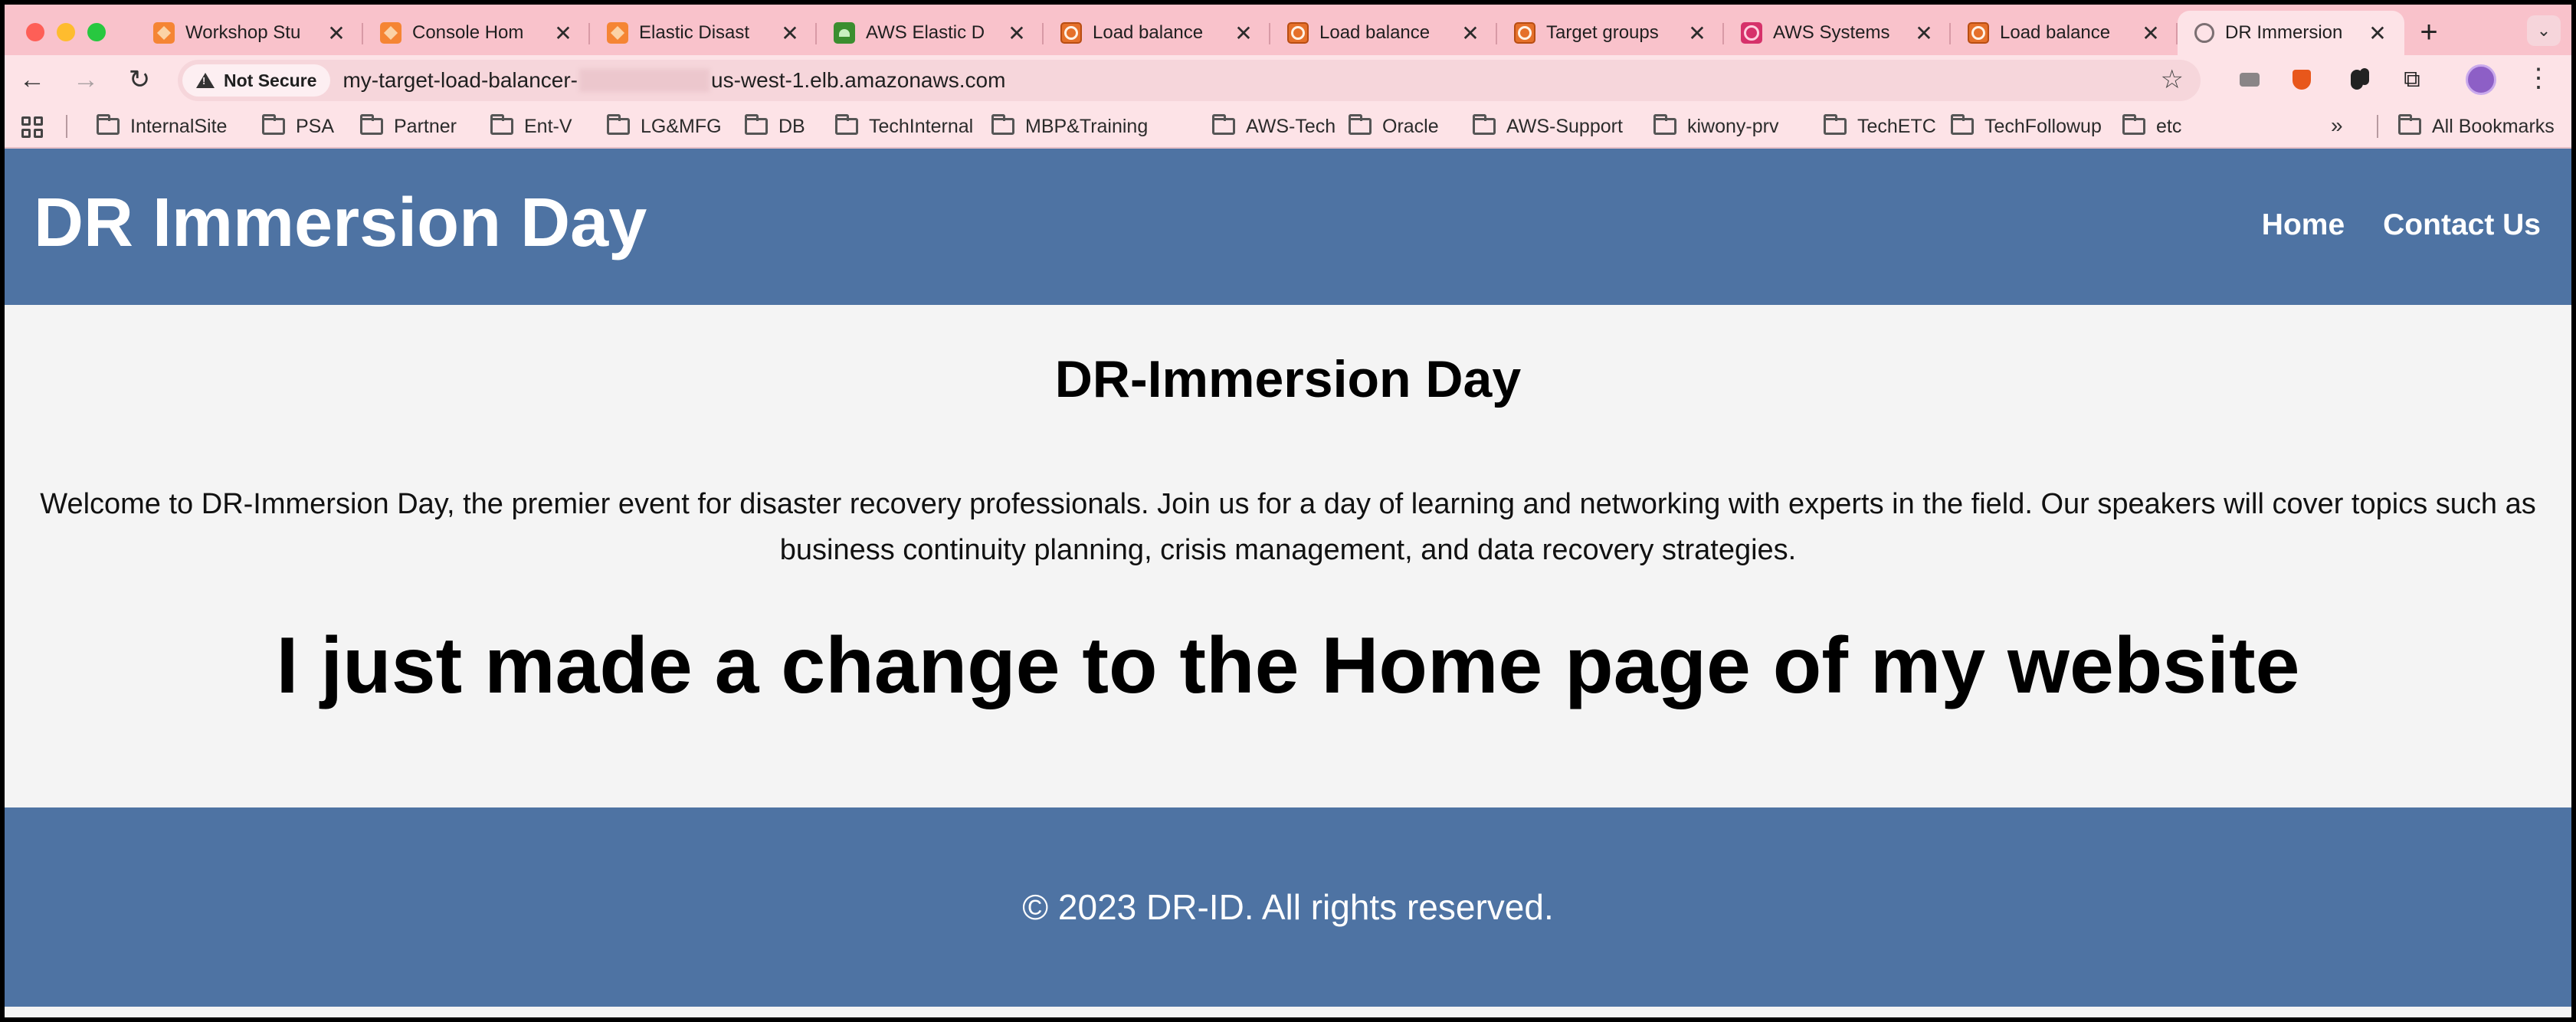 This screenshot has height=1022, width=2576. What do you see at coordinates (32, 80) in the screenshot?
I see `back-arrow-icon: ←` at bounding box center [32, 80].